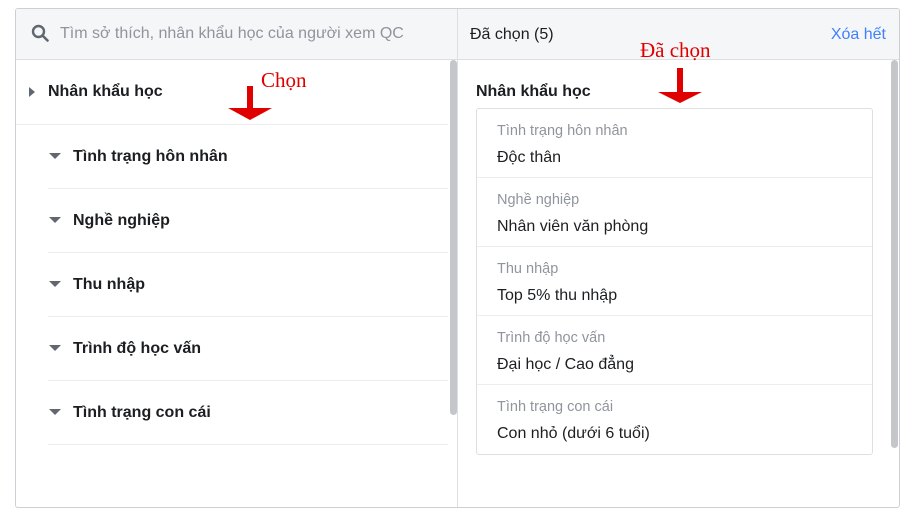  Describe the element at coordinates (250, 34) in the screenshot. I see `search-input` at that location.